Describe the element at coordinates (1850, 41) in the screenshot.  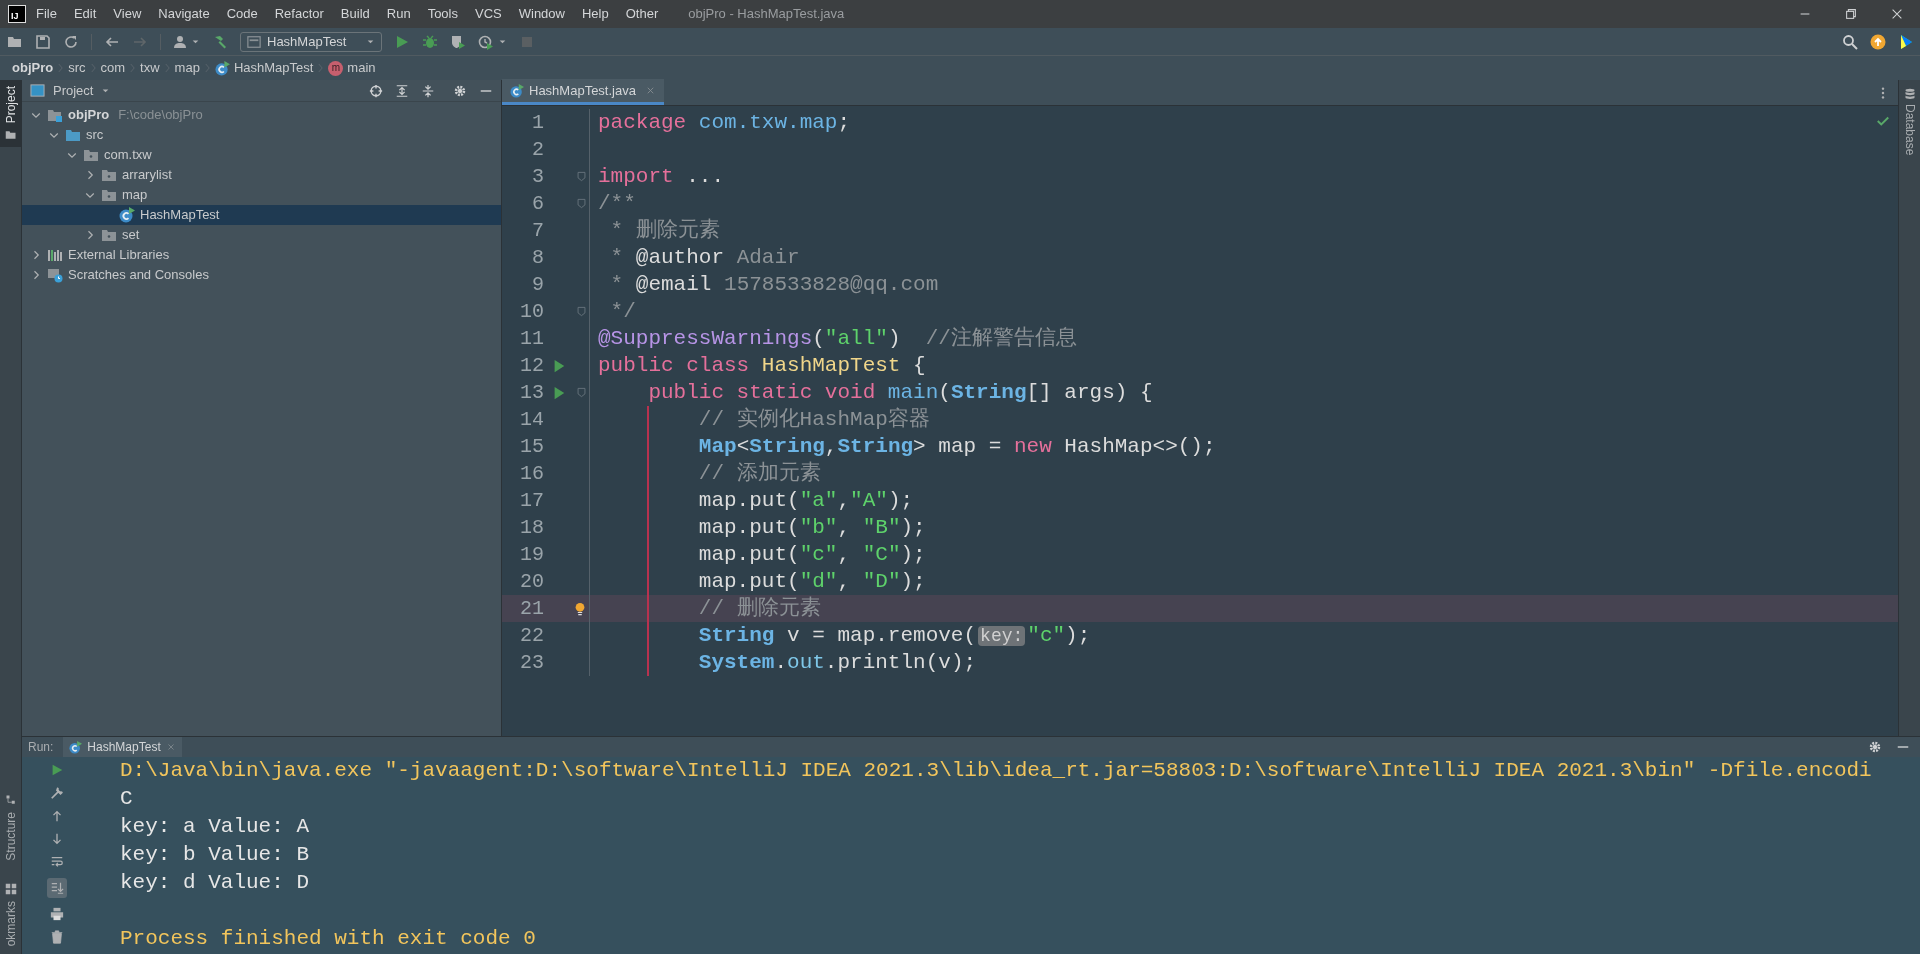
I see `search-icon` at that location.